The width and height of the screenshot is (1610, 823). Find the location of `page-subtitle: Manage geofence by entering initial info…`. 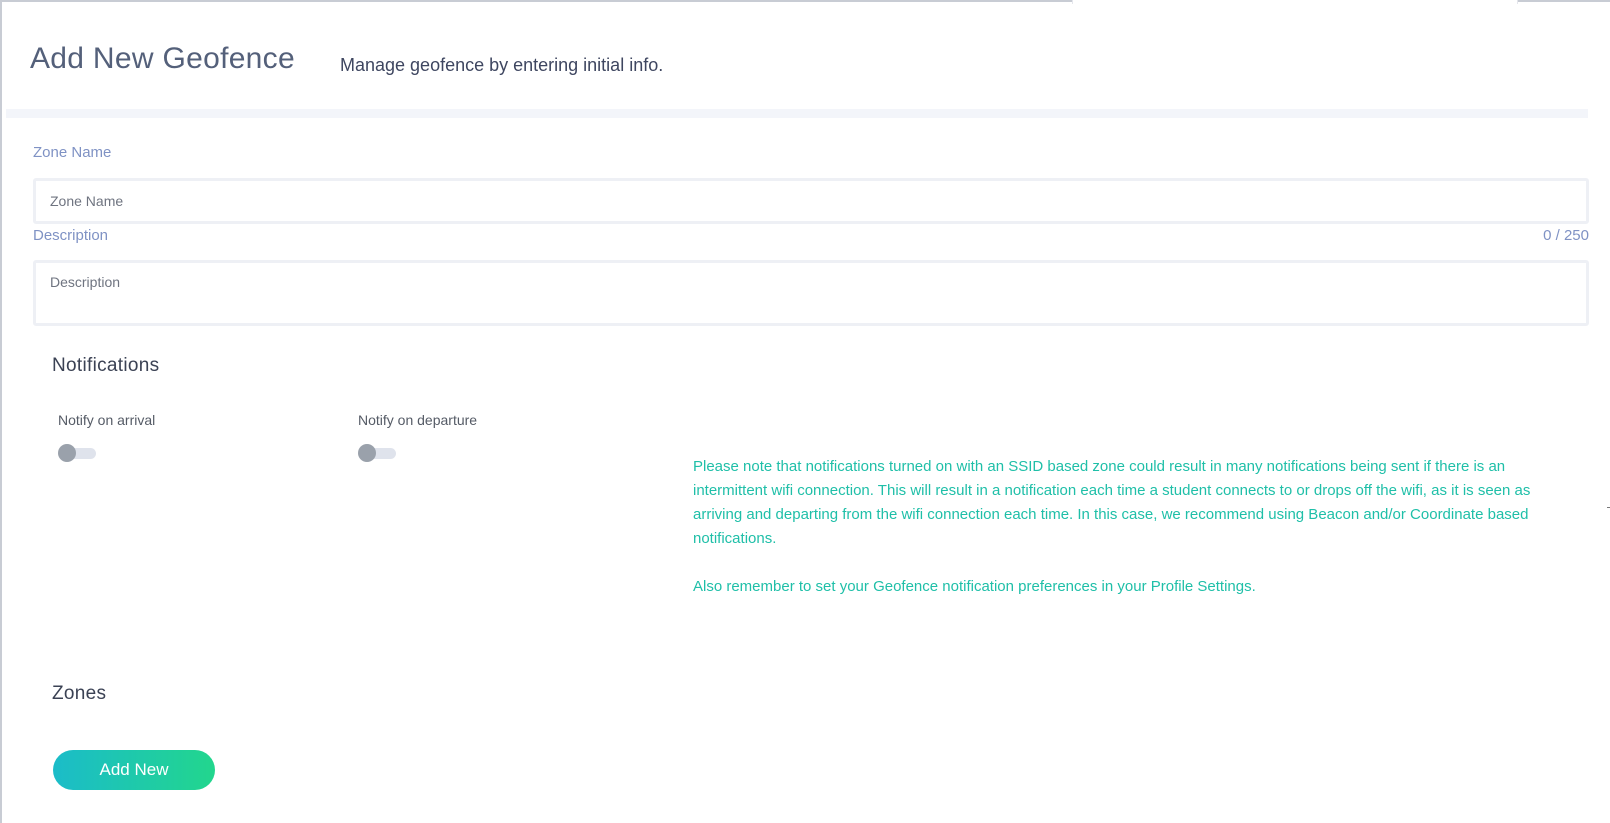

page-subtitle: Manage geofence by entering initial info… is located at coordinates (502, 65).